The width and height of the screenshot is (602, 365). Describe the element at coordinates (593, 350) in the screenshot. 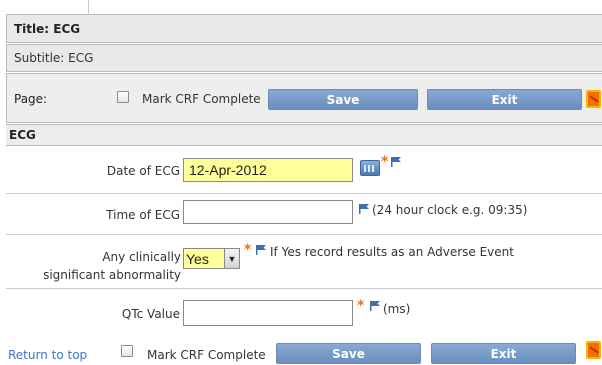

I see `footer-print-icon` at that location.